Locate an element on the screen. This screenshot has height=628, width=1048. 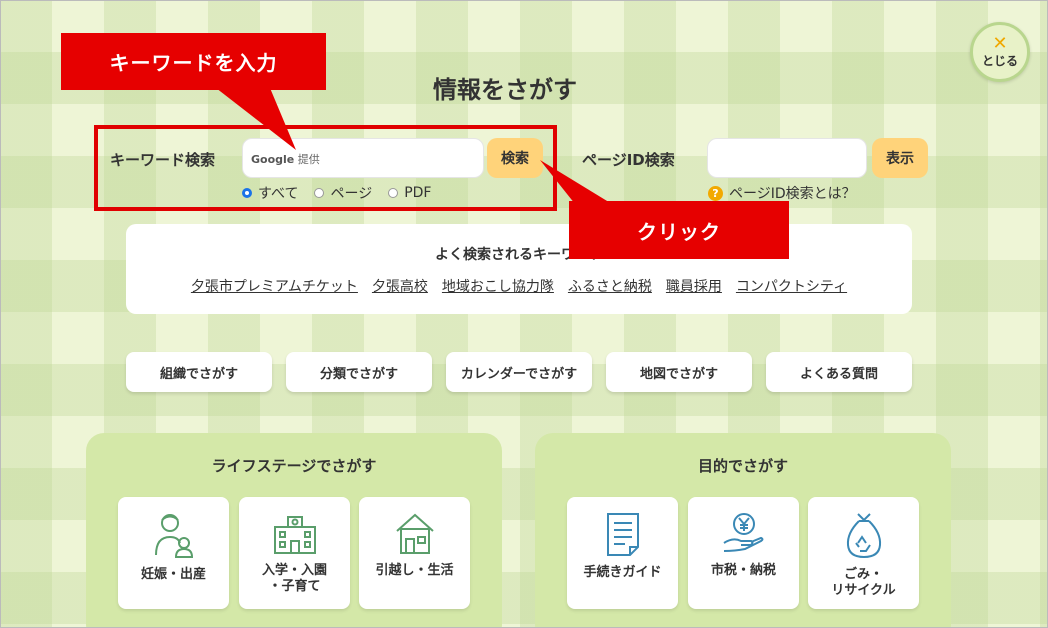
nav-by-calendar: カレンダーでさがす is located at coordinates (519, 372).